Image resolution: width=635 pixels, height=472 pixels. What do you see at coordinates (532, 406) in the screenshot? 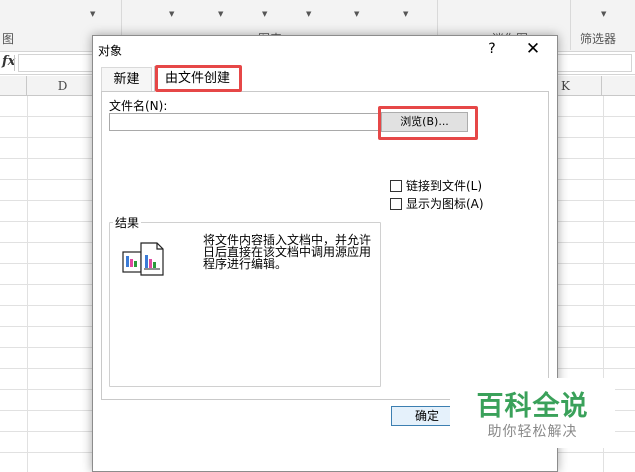
I see `watermark-title: 百科全说` at bounding box center [532, 406].